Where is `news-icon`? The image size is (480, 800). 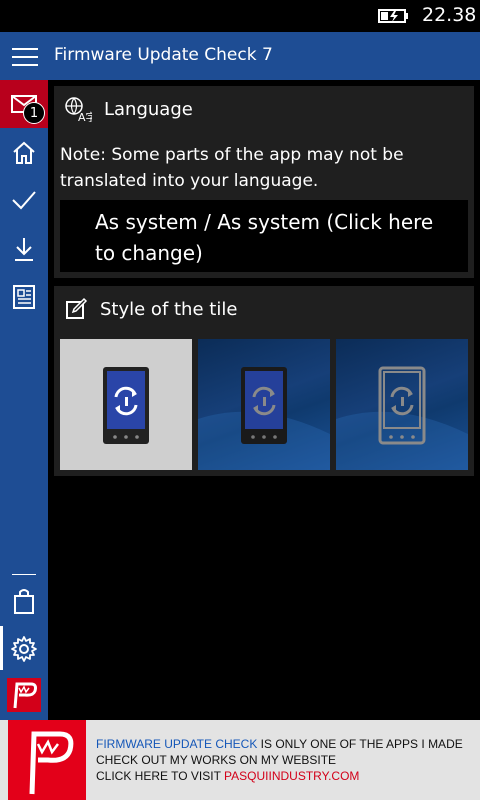 news-icon is located at coordinates (24, 297).